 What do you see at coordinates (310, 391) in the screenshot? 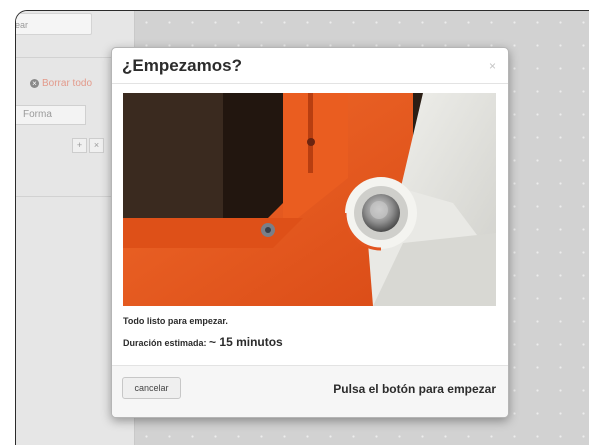
I see `dialog-footer: cancelar Pulsa el botón para empezar` at bounding box center [310, 391].